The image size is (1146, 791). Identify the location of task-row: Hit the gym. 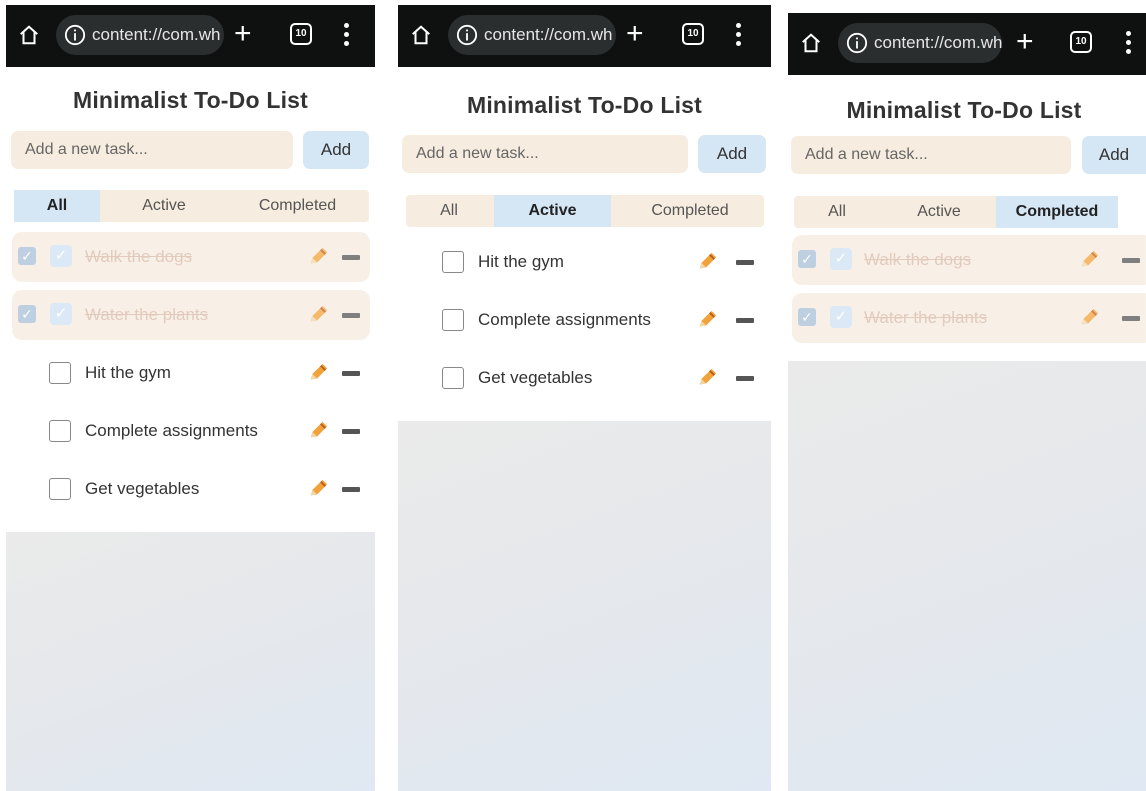
(585, 262).